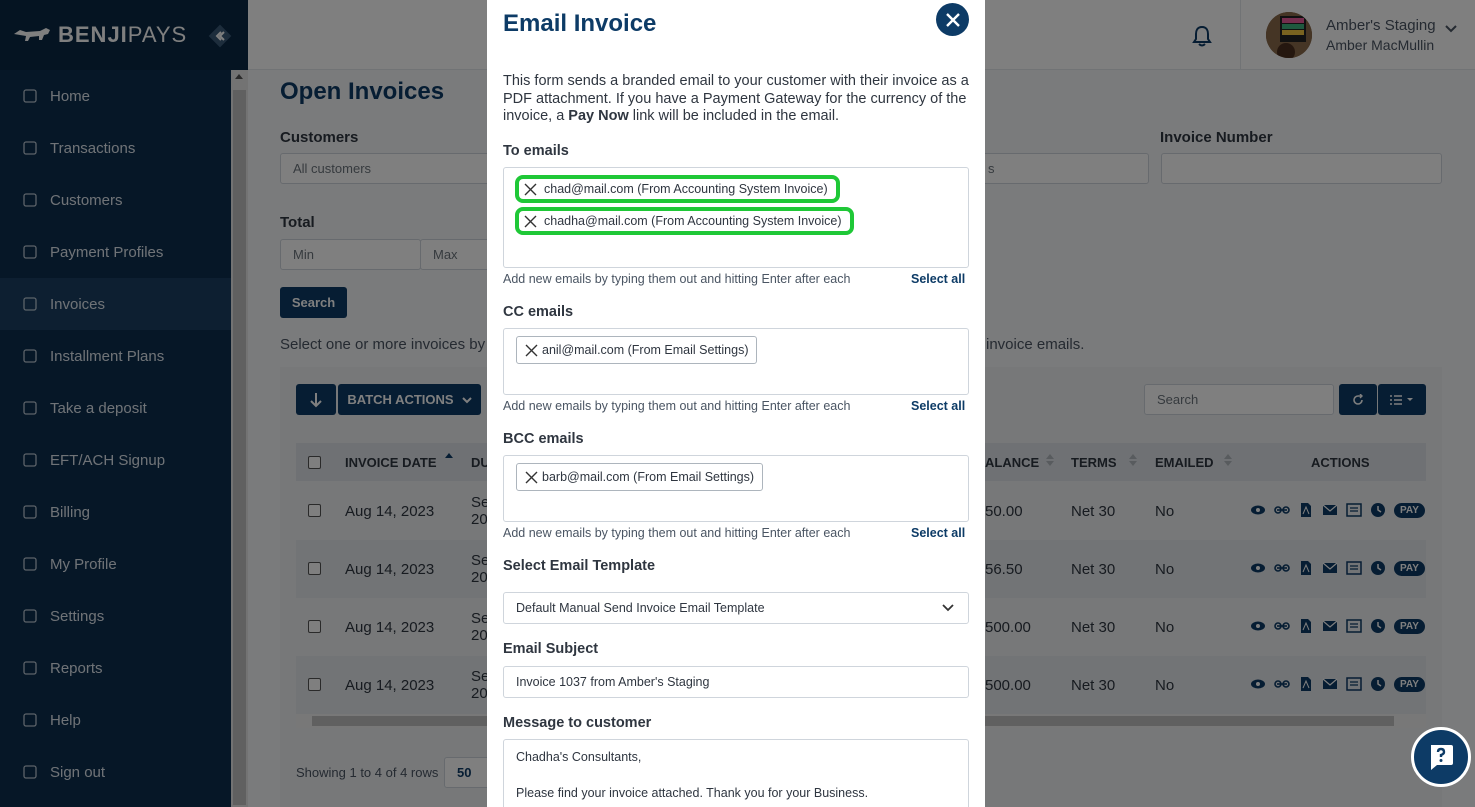 The image size is (1475, 807). I want to click on bcc-select-all-link: Select all, so click(938, 533).